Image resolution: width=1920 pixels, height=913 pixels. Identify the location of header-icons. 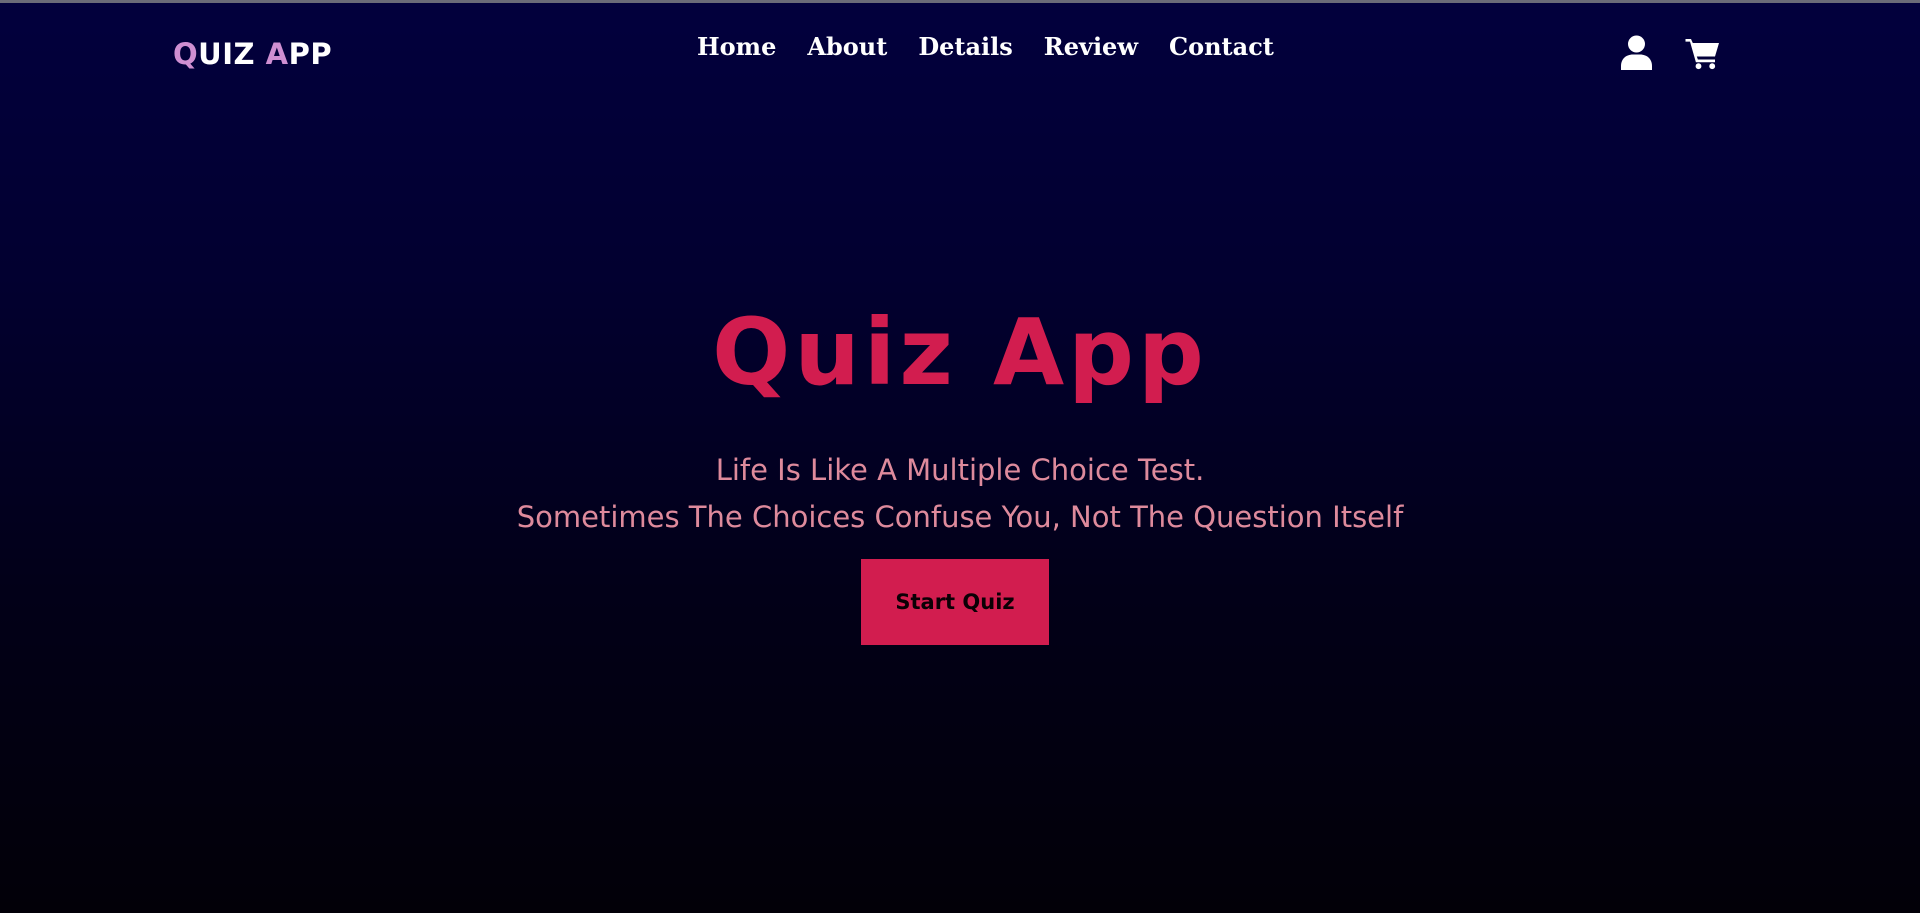
(1670, 52).